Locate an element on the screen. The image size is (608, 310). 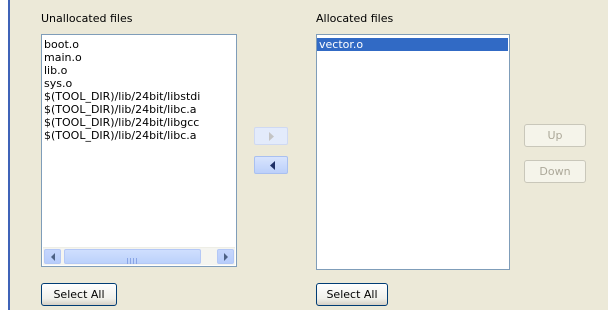
left-margin is located at coordinates (4, 155).